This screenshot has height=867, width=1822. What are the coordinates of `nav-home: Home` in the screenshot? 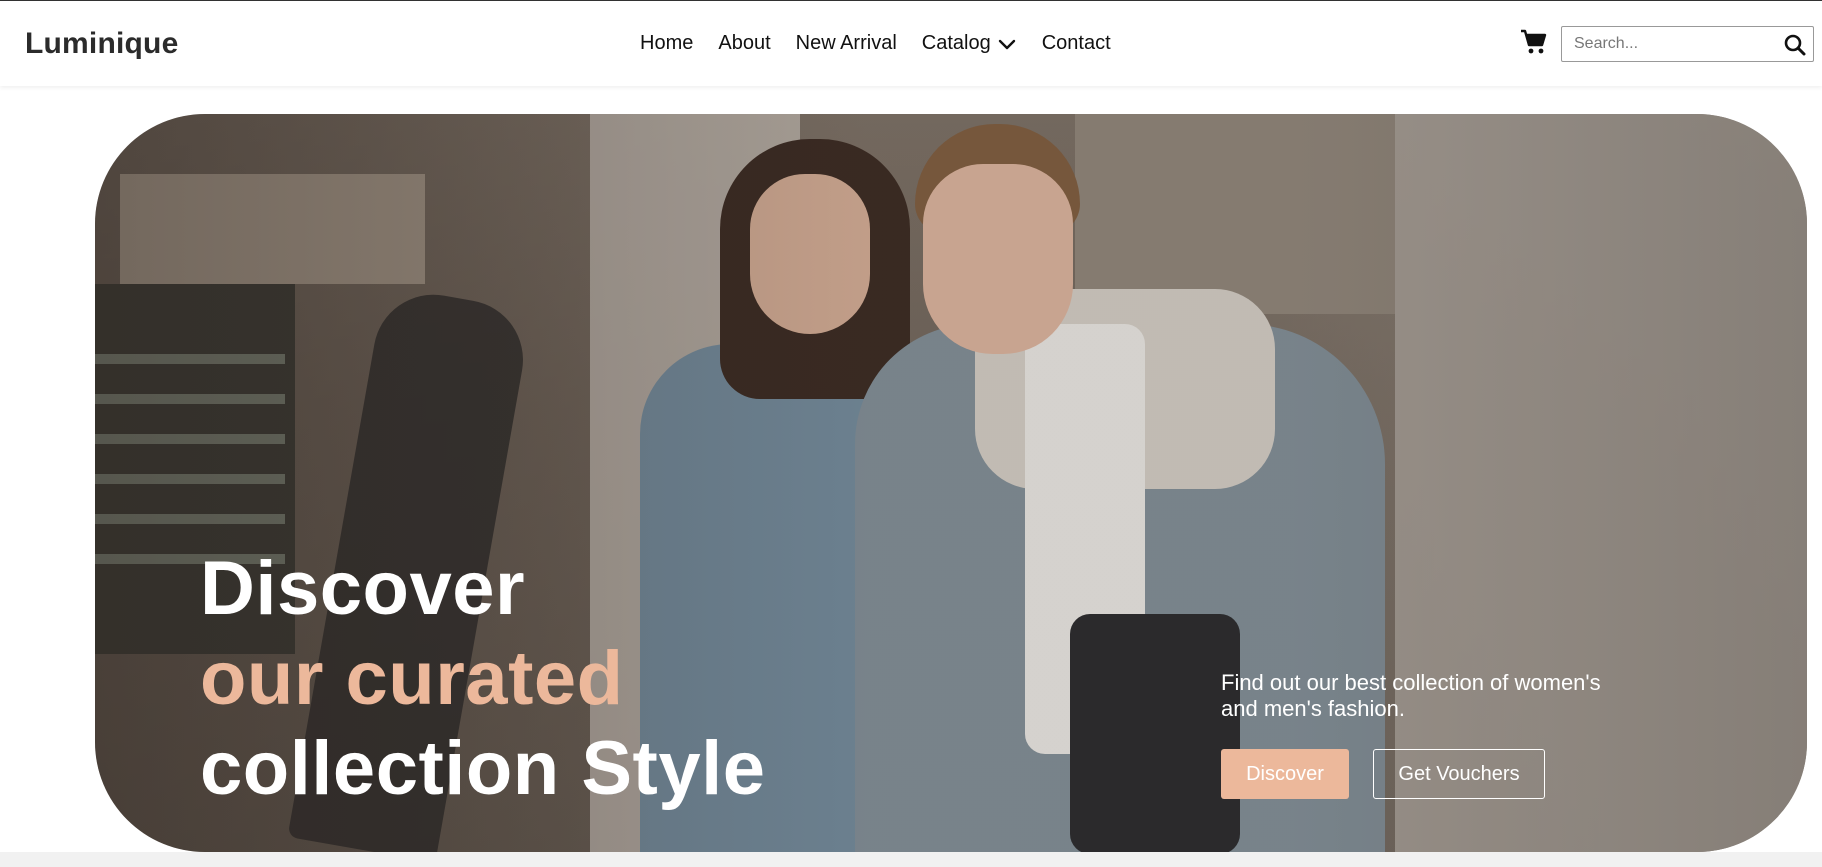 It's located at (666, 43).